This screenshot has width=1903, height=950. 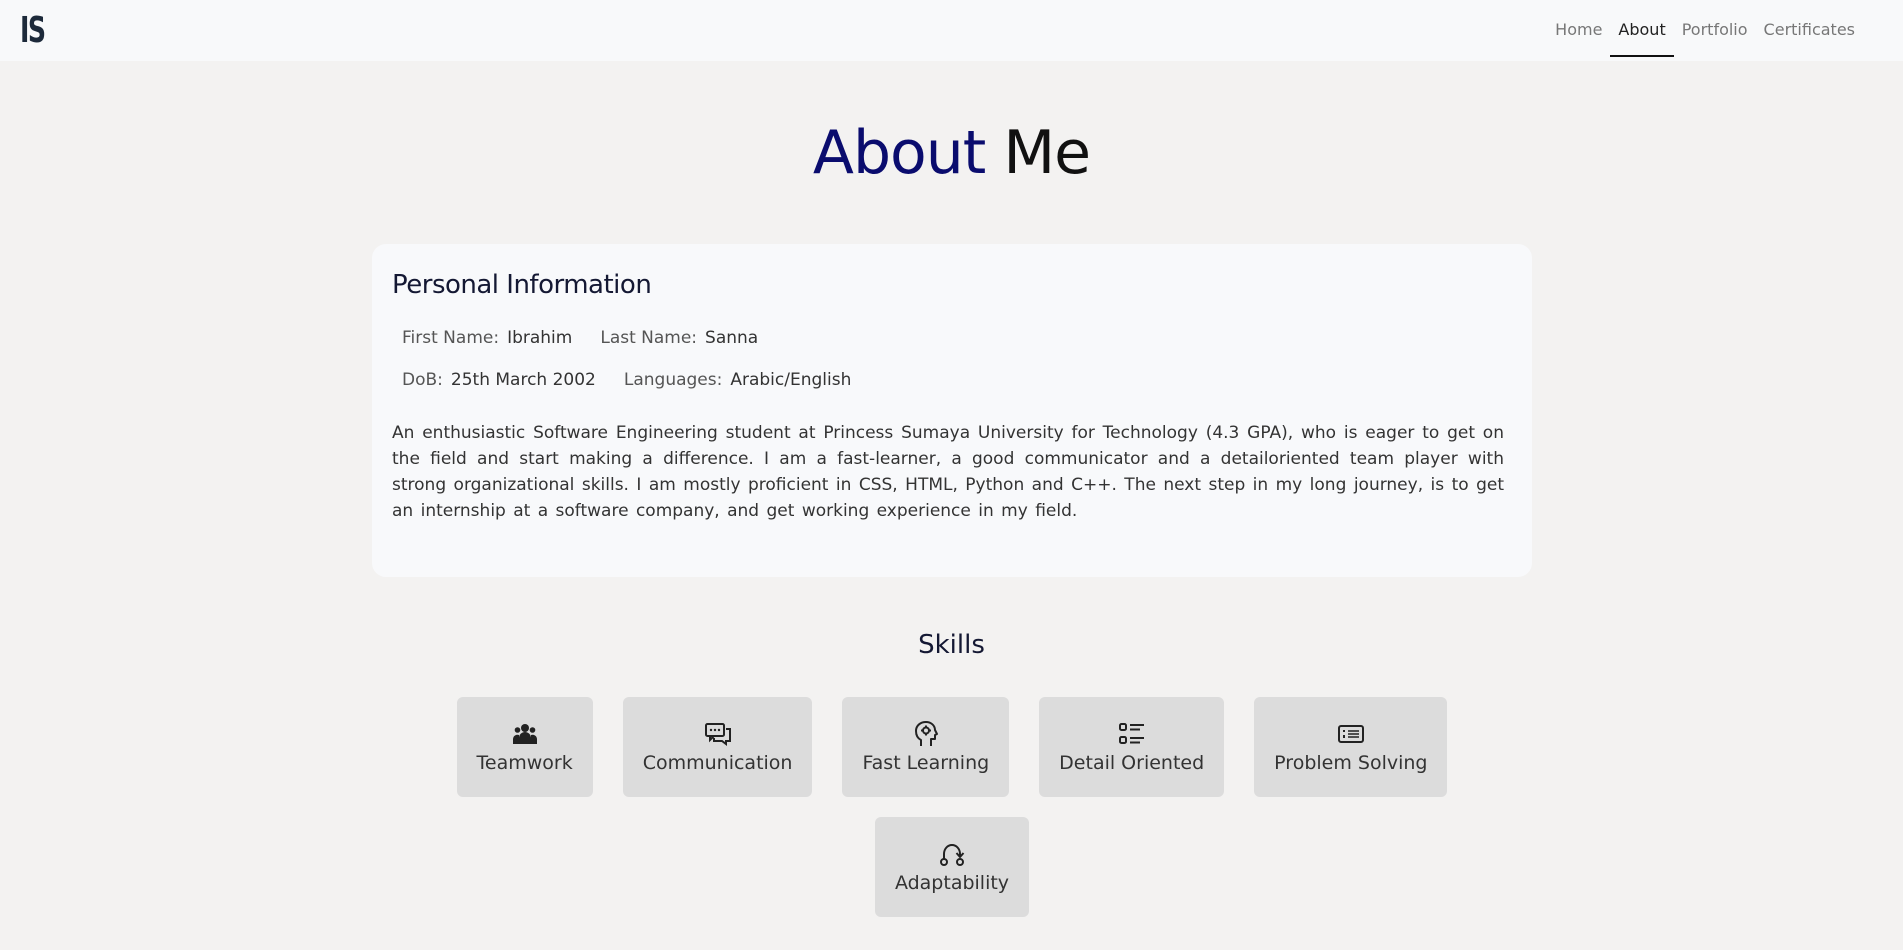 What do you see at coordinates (926, 763) in the screenshot?
I see `skill-label: Fast Learning` at bounding box center [926, 763].